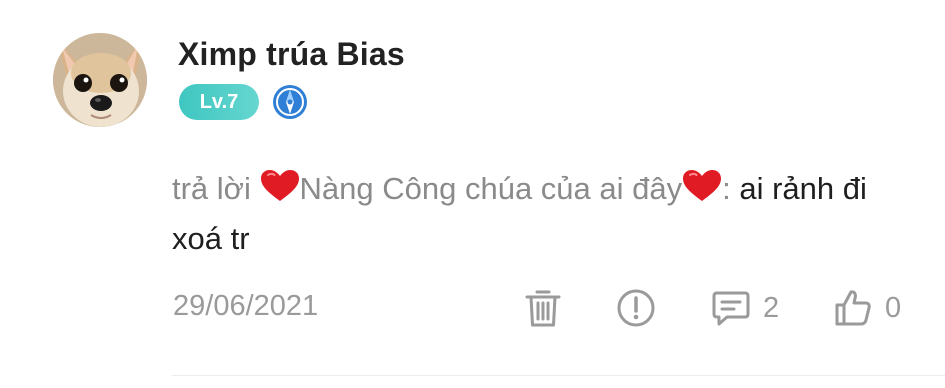  I want to click on trash-icon, so click(543, 308).